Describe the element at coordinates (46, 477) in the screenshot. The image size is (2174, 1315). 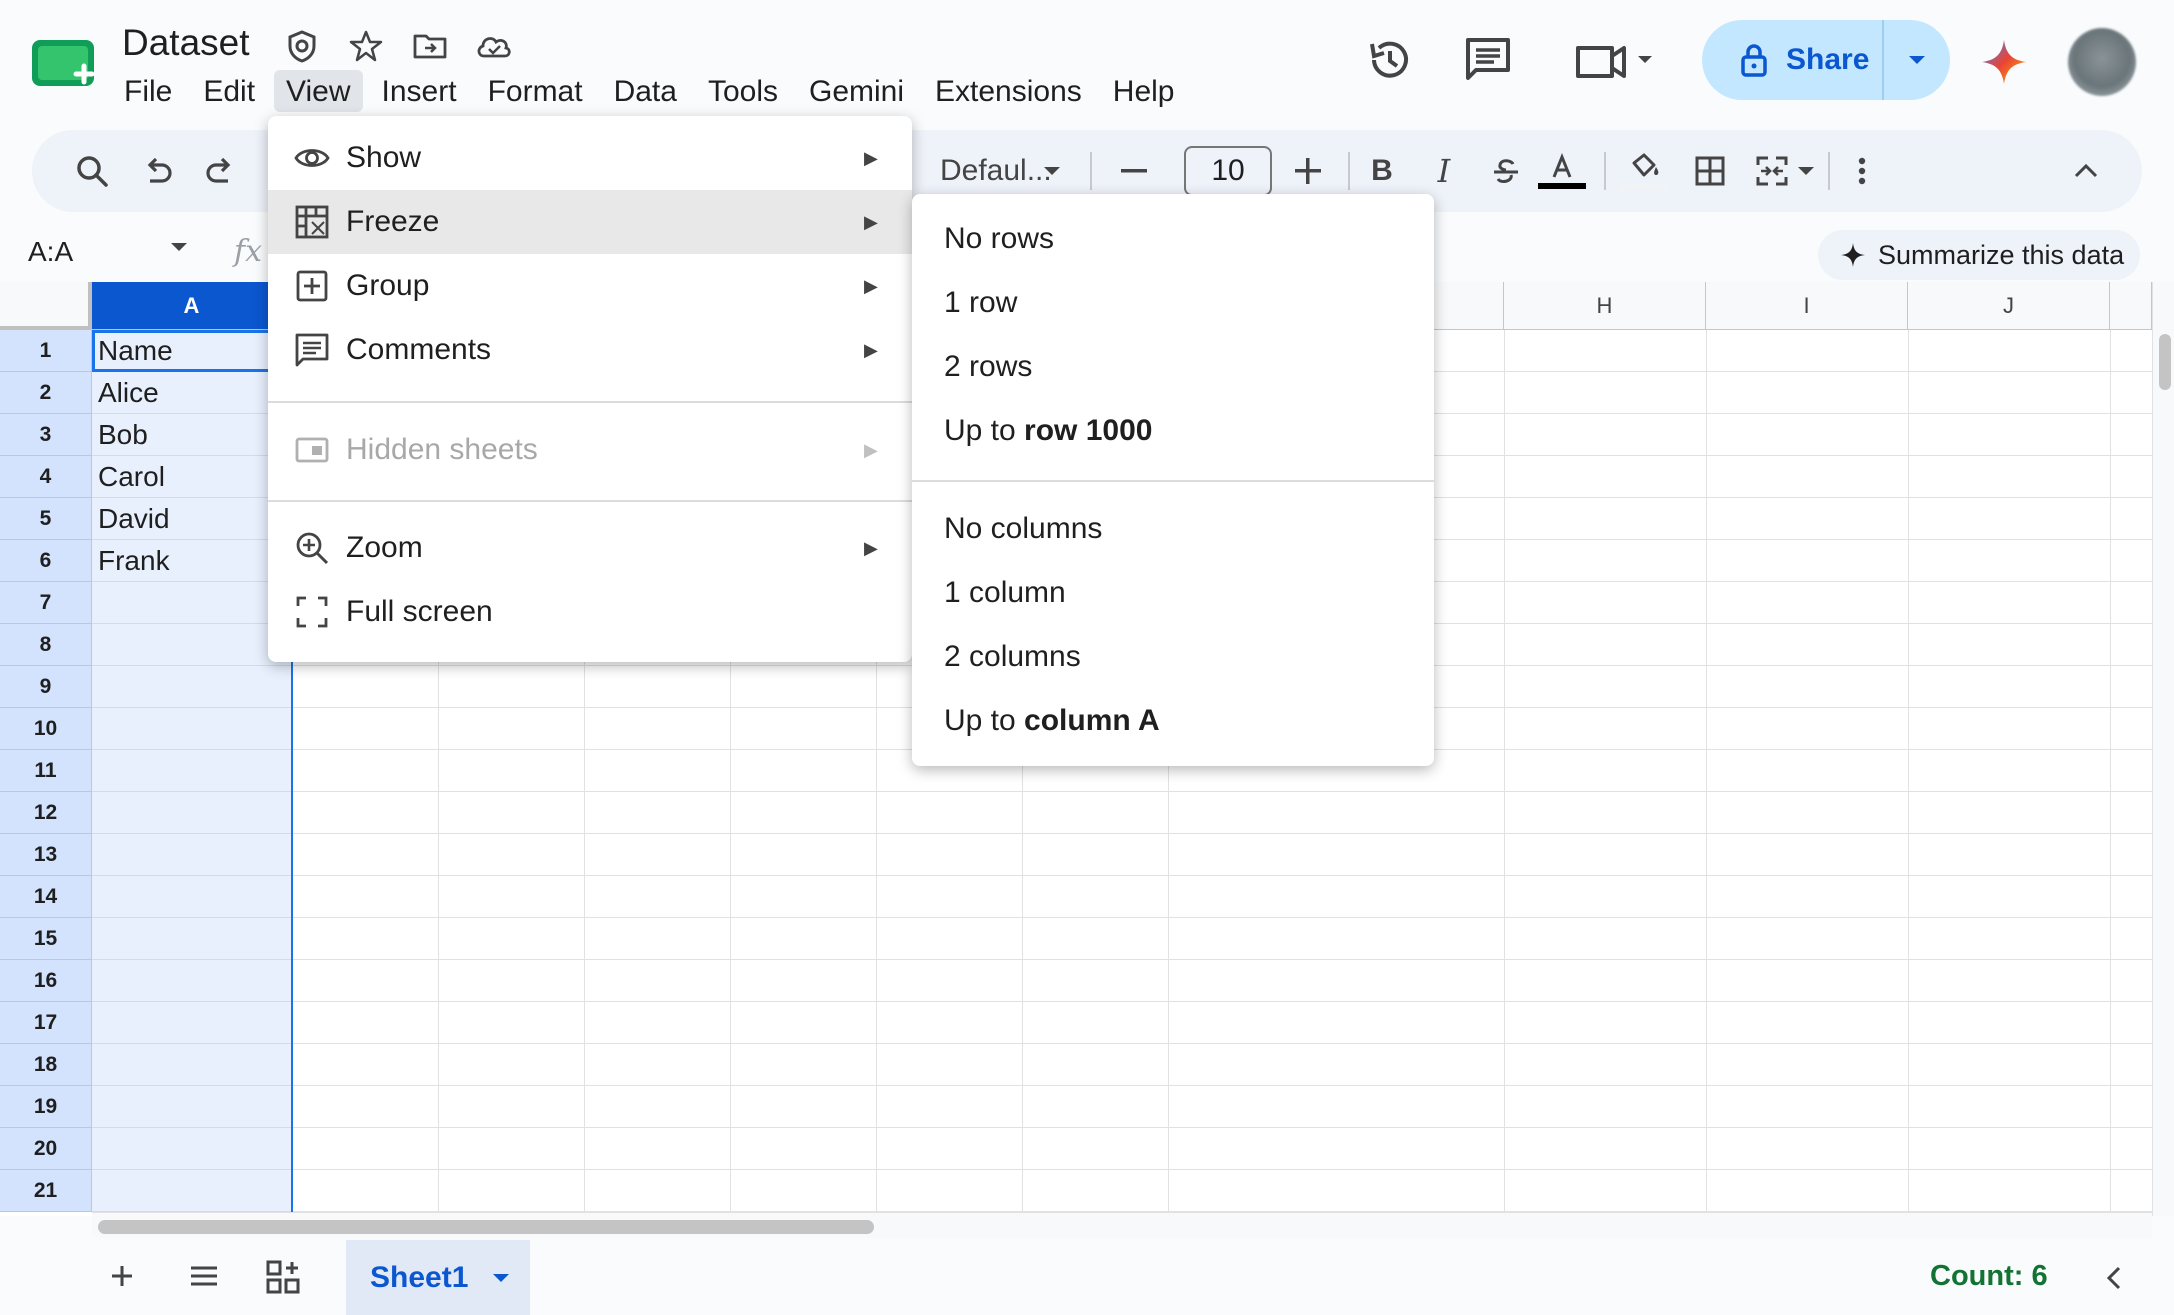
I see `row-header: 4` at that location.